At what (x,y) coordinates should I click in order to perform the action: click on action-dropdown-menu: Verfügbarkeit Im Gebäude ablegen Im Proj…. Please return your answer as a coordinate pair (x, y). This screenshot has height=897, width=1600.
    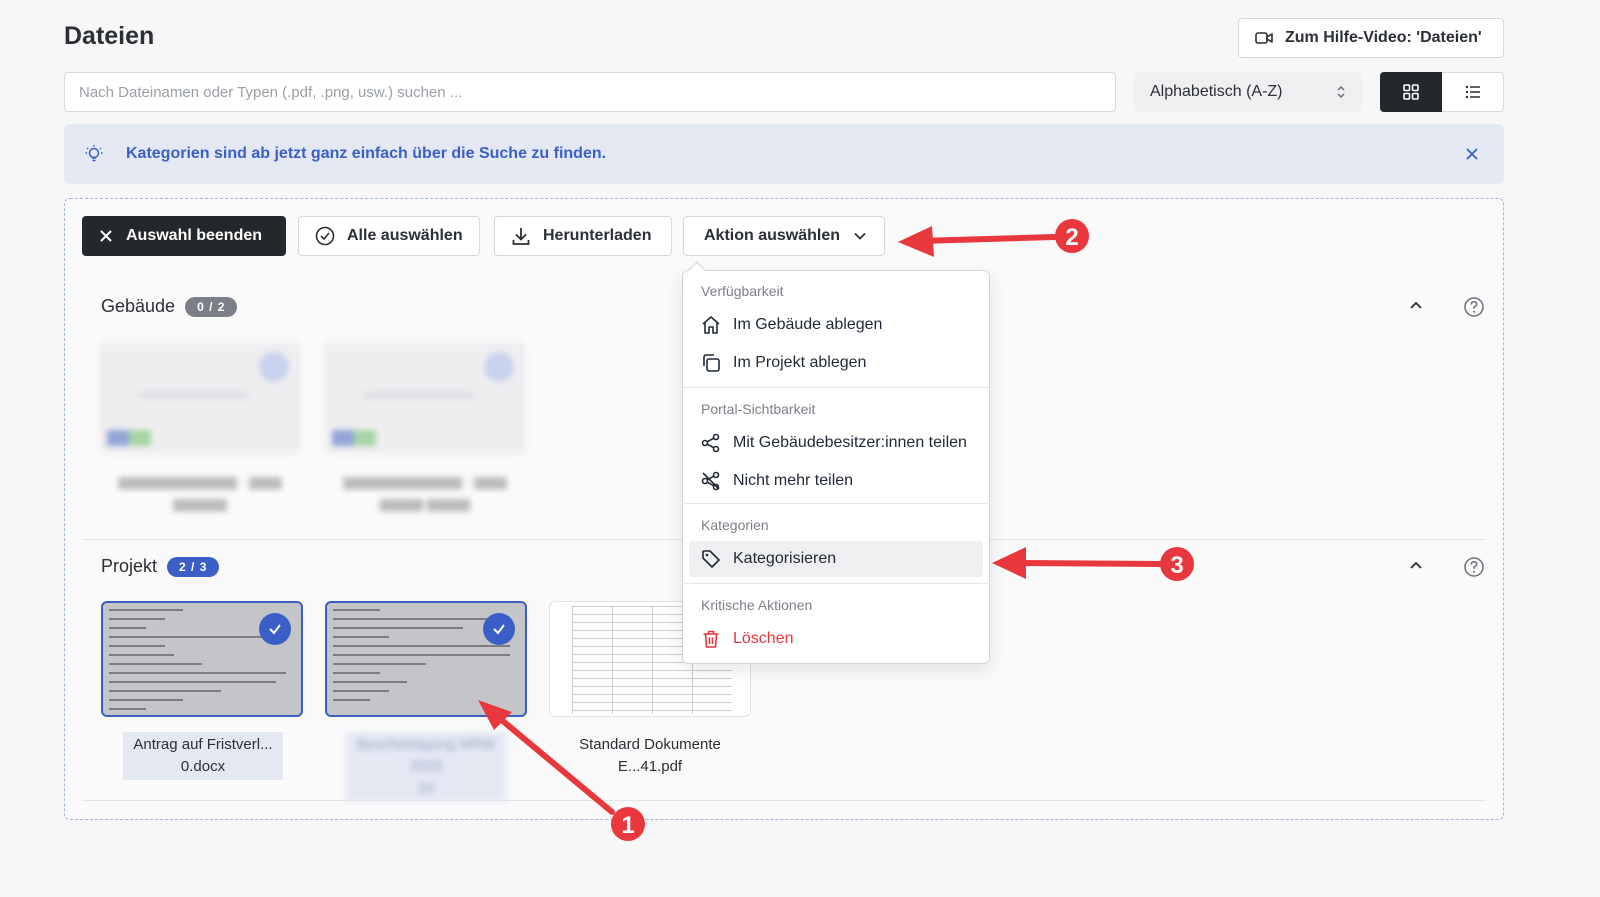
    Looking at the image, I should click on (836, 462).